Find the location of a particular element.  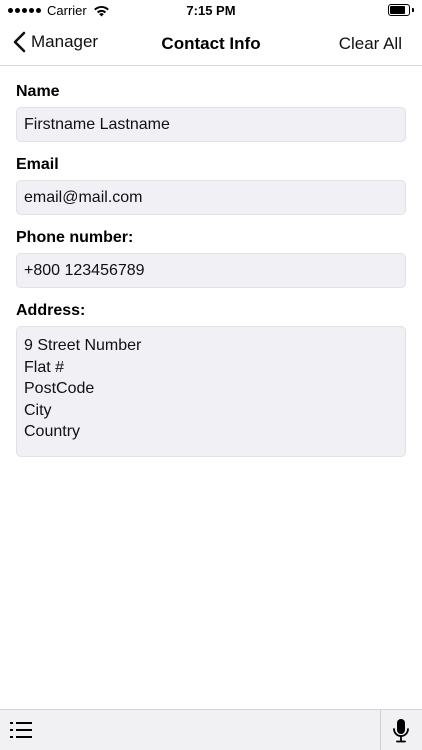

toolbar-divider is located at coordinates (380, 730).